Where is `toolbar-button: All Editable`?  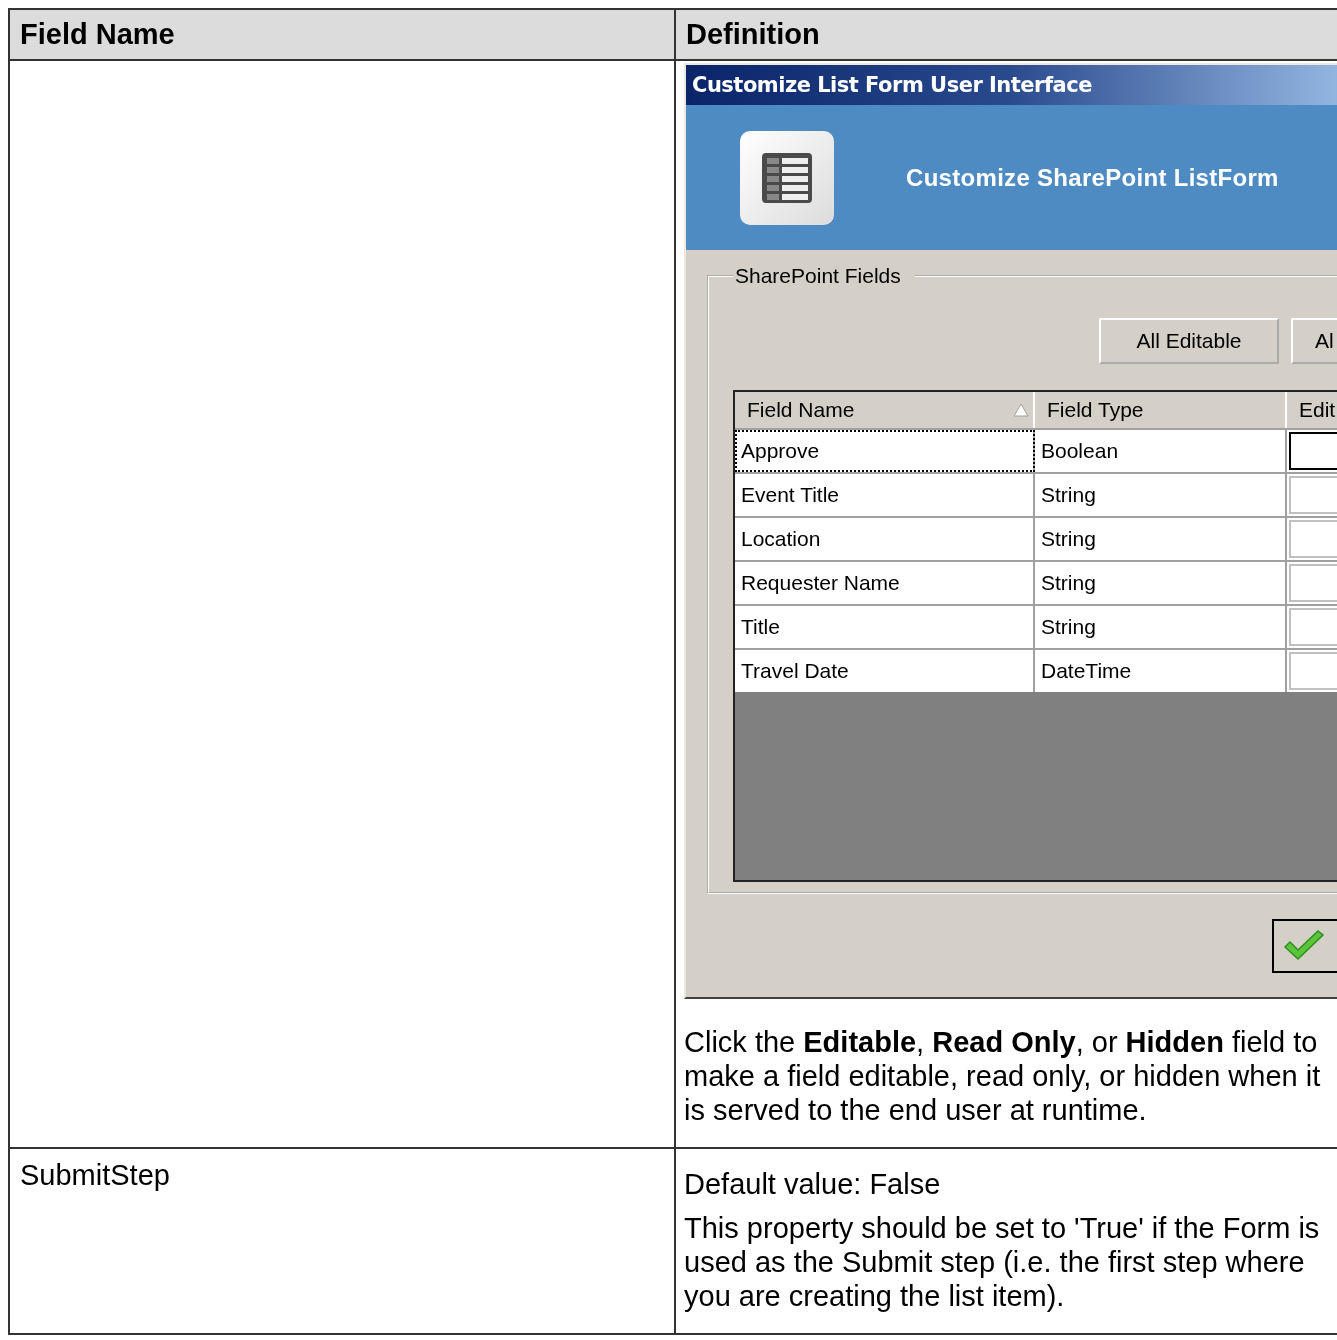
toolbar-button: All Editable is located at coordinates (1189, 341).